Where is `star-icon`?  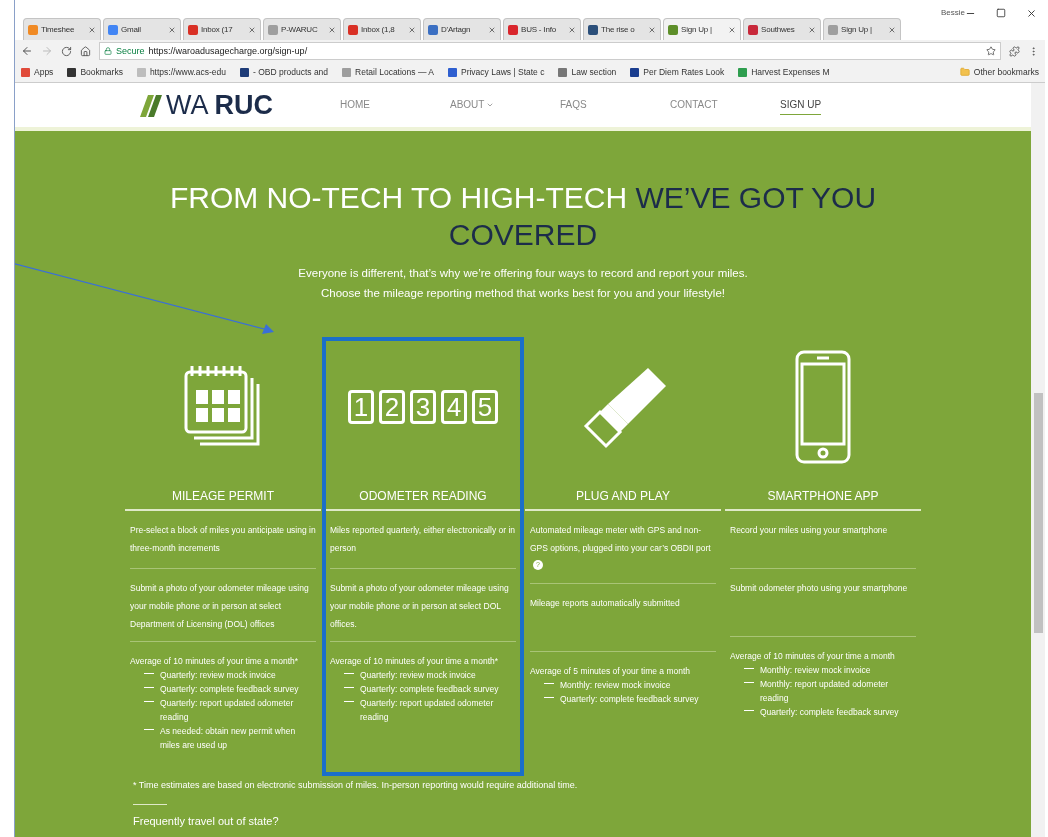 star-icon is located at coordinates (991, 51).